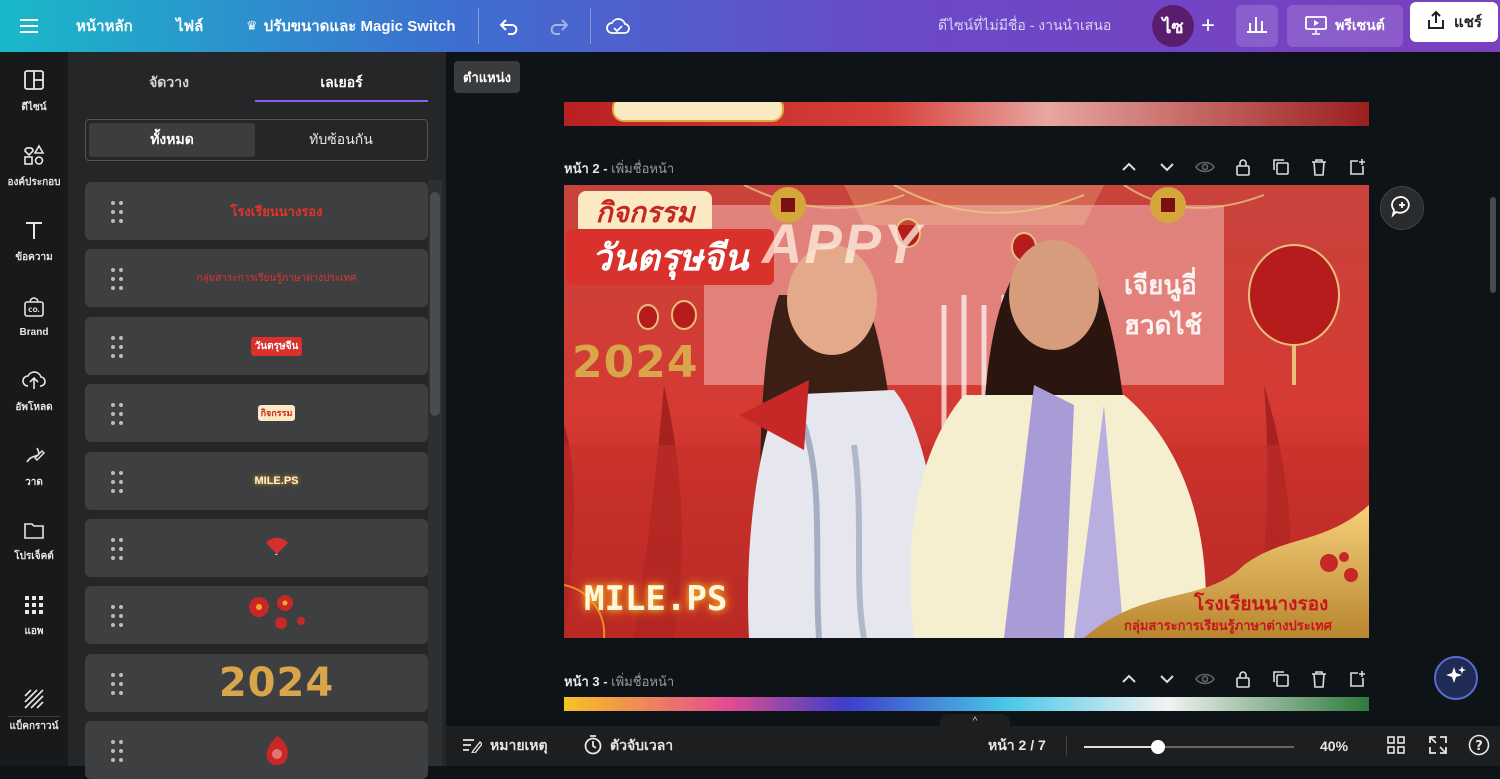 The width and height of the screenshot is (1500, 779). What do you see at coordinates (30, 26) in the screenshot?
I see `menu-icon` at bounding box center [30, 26].